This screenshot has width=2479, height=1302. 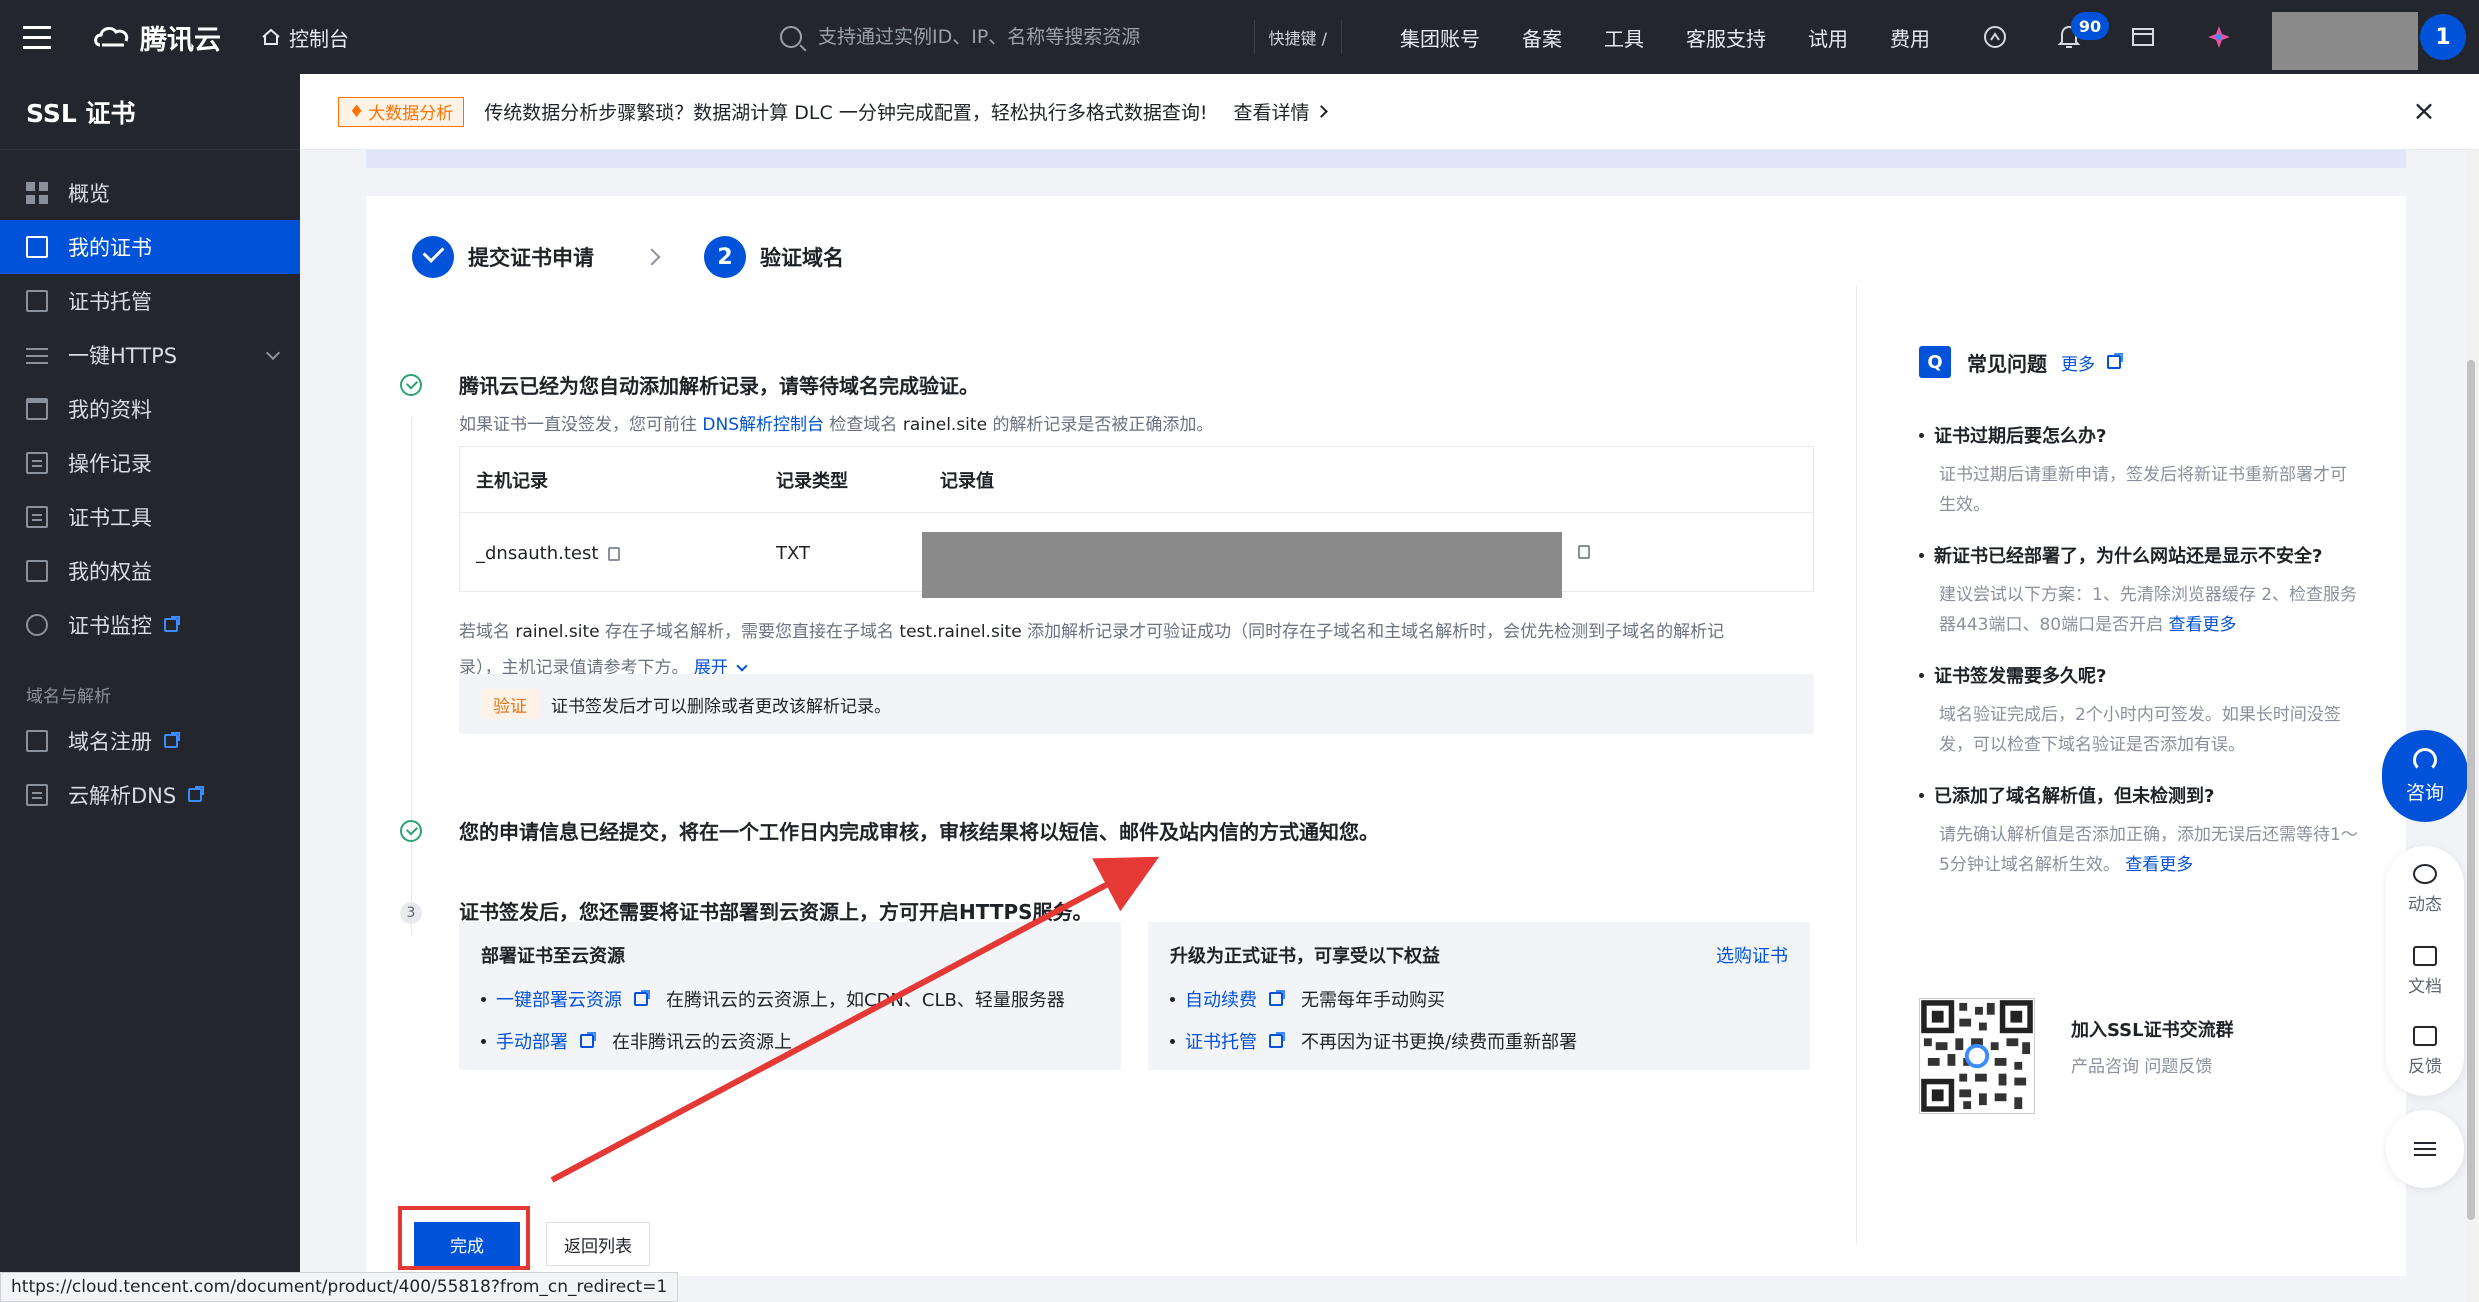 What do you see at coordinates (2066, 795) in the screenshot?
I see `faq-question: 已添加了域名解析值，但未检测到?` at bounding box center [2066, 795].